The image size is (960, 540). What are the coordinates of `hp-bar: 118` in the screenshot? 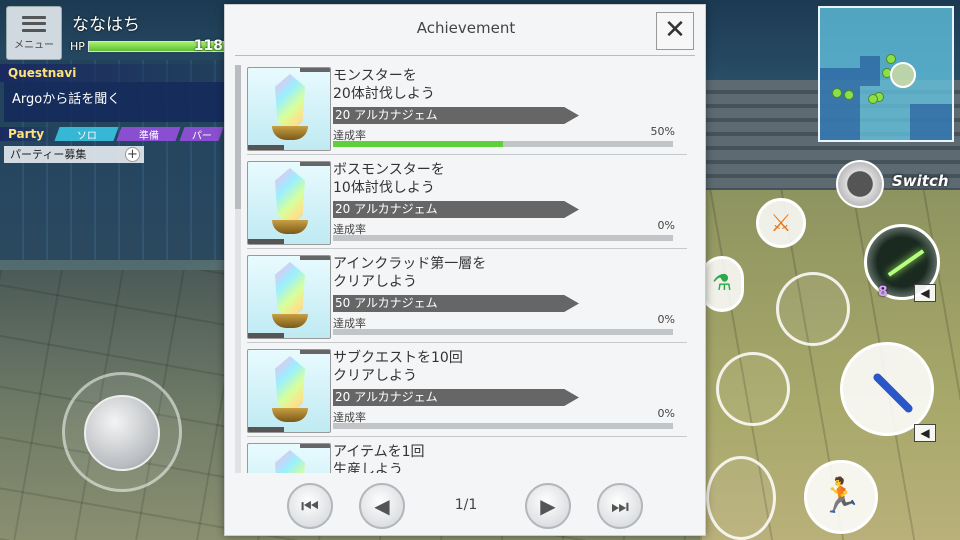 It's located at (157, 45).